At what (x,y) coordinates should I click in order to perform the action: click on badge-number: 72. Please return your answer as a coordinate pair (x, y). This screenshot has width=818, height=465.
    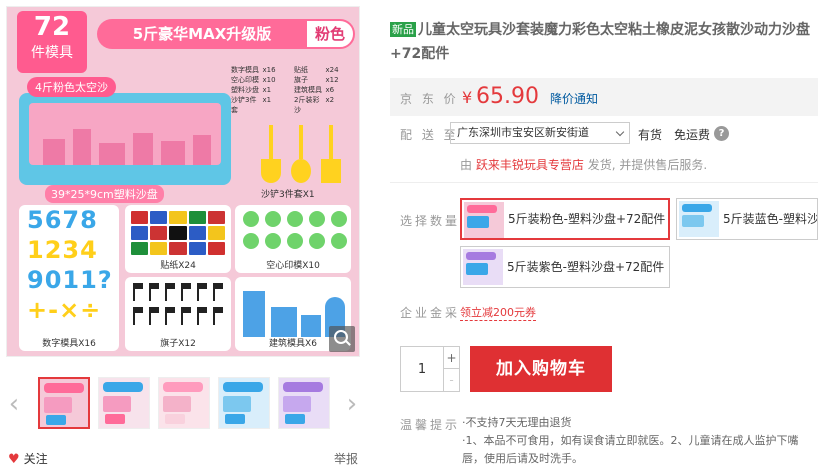
    Looking at the image, I should click on (52, 27).